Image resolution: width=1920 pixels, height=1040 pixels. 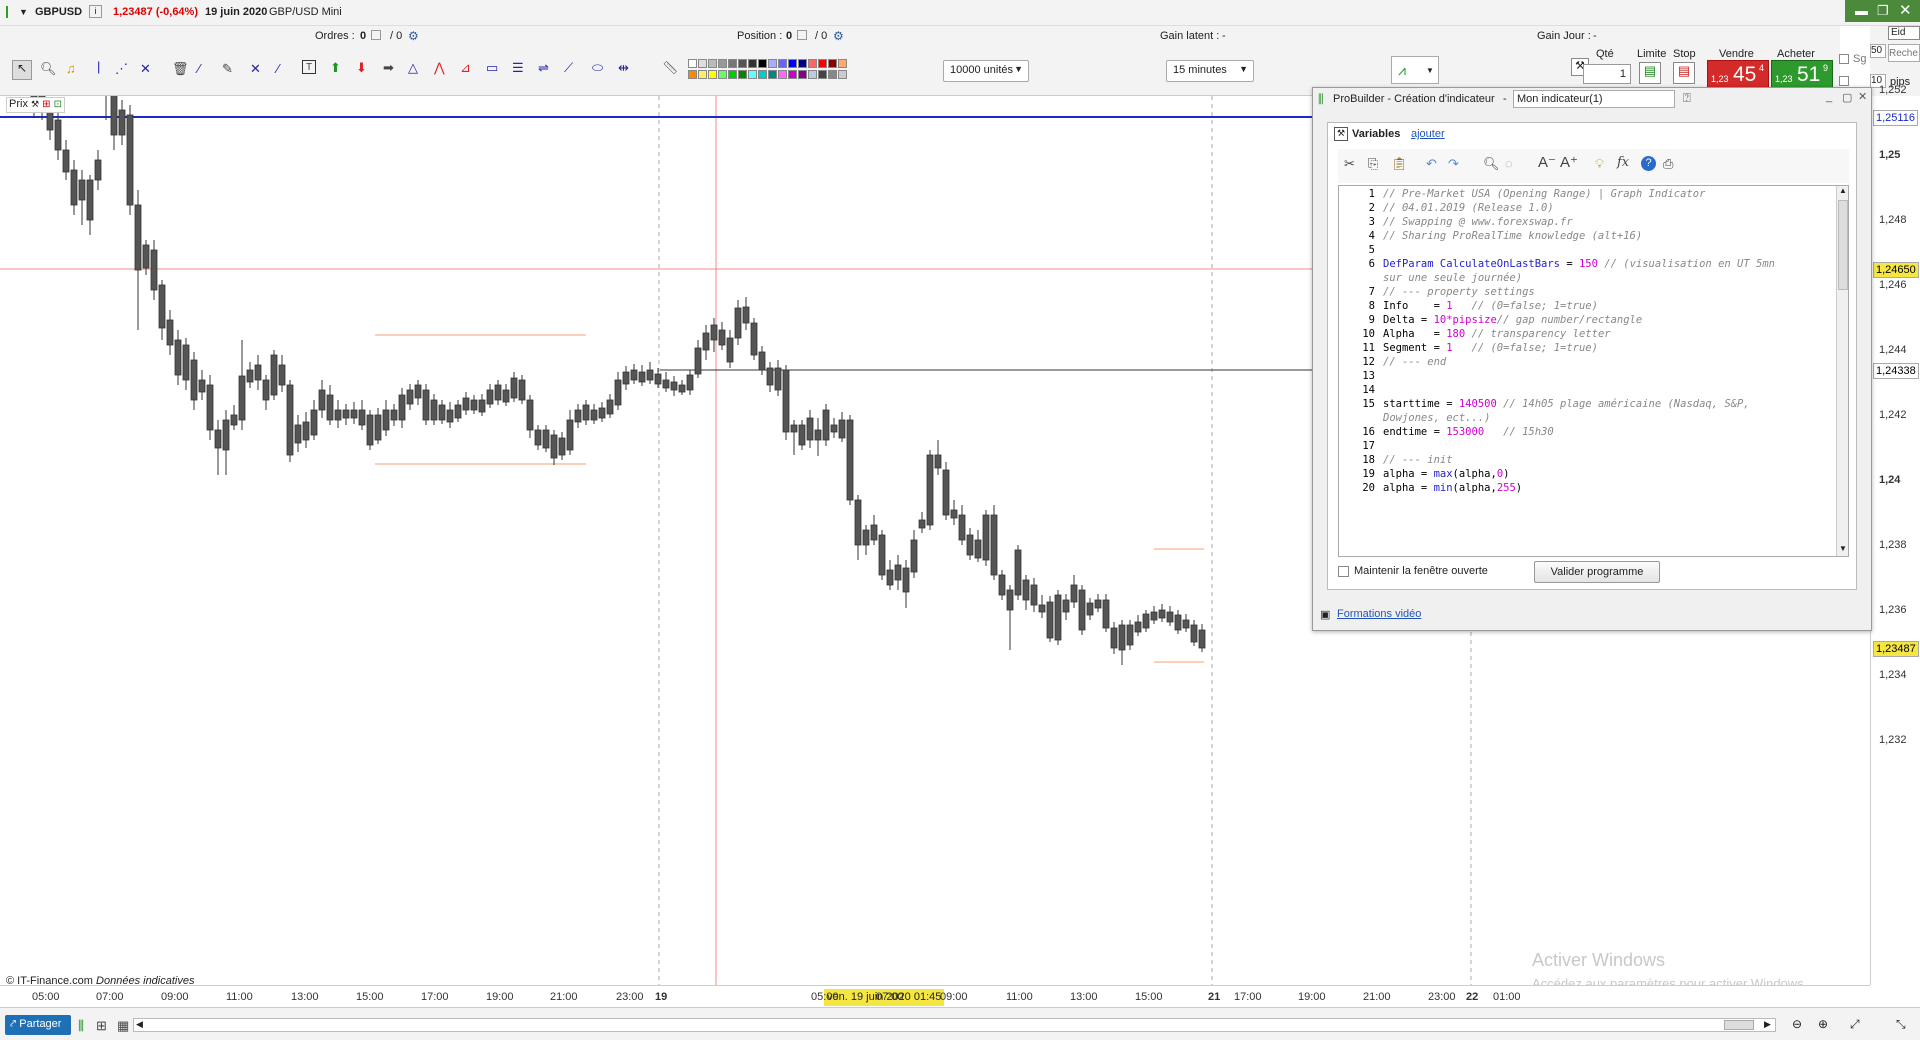 What do you see at coordinates (1843, 548) in the screenshot?
I see `scroll-down-icon: ▼` at bounding box center [1843, 548].